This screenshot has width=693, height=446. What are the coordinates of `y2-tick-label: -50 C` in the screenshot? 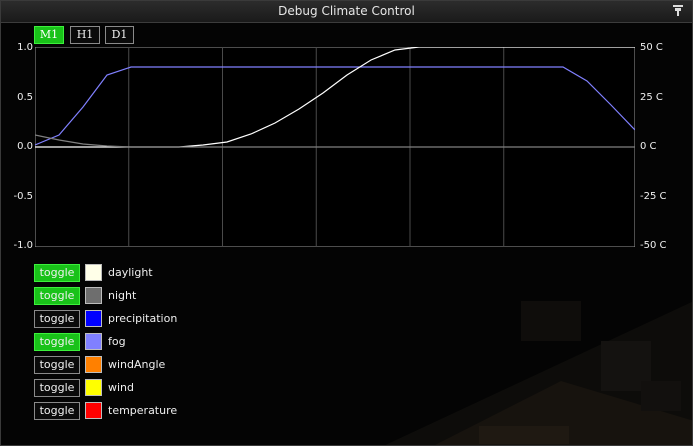 It's located at (653, 245).